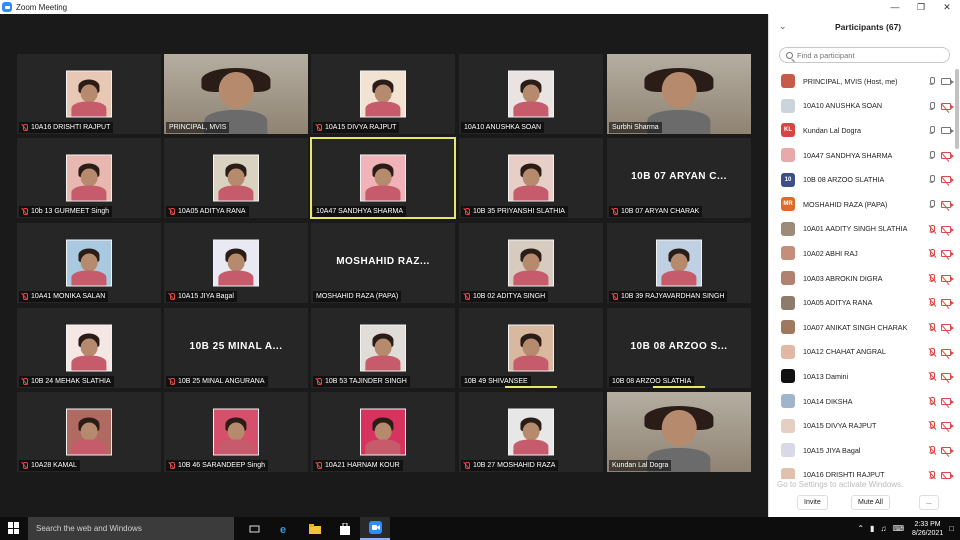 Image resolution: width=960 pixels, height=540 pixels. Describe the element at coordinates (872, 528) in the screenshot. I see `network-icon: ▮` at that location.